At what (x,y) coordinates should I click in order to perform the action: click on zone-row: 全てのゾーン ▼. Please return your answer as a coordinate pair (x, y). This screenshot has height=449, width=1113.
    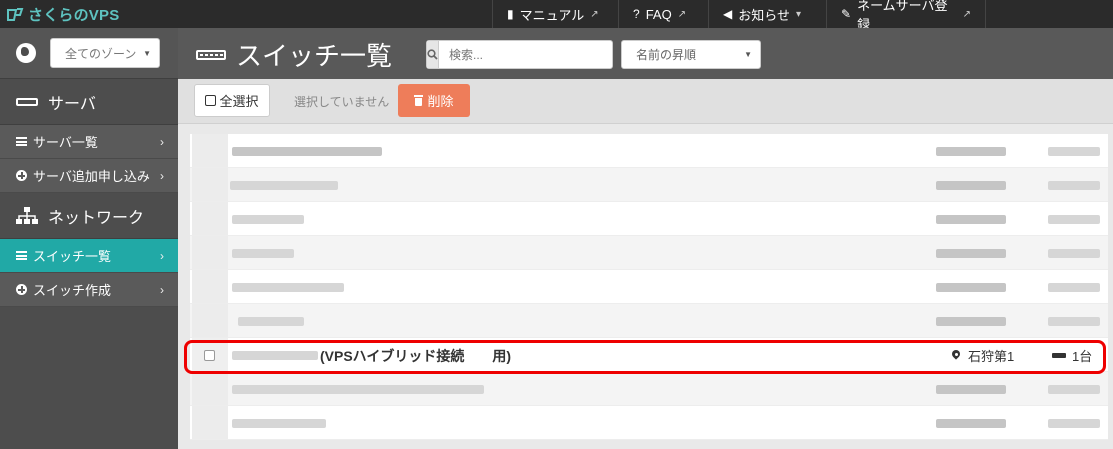
    Looking at the image, I should click on (89, 53).